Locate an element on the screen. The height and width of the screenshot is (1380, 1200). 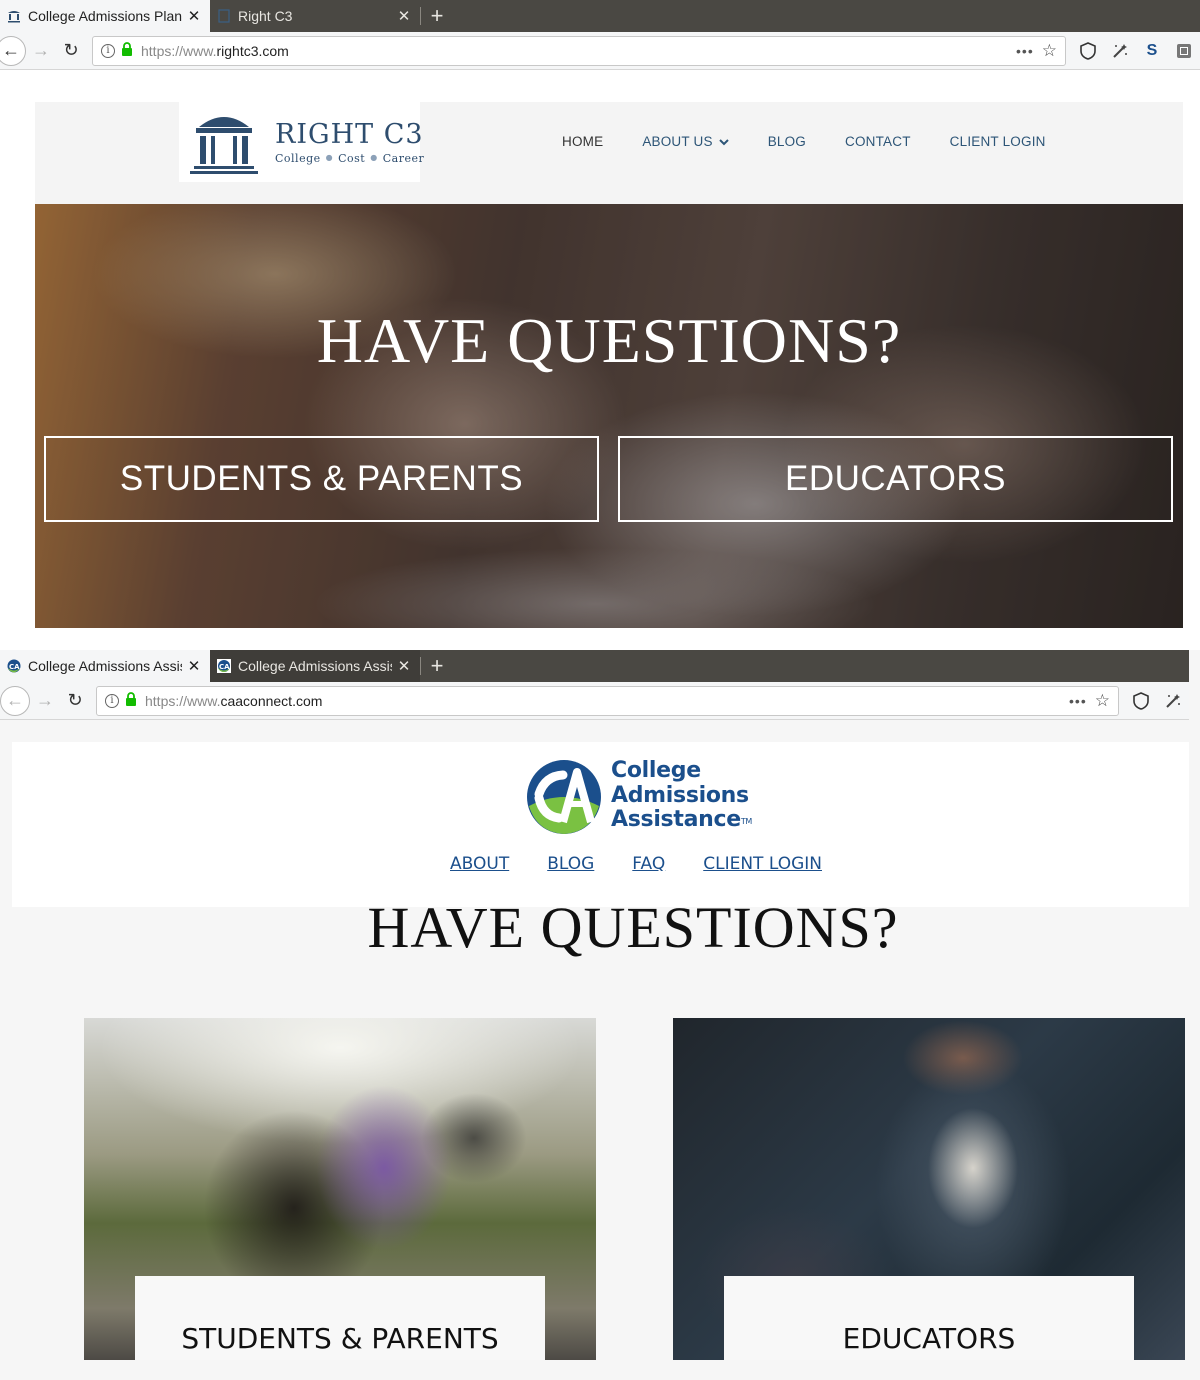
tab-college-admissions-assistance-1: CA College Admissions Assis ✕ is located at coordinates (105, 666).